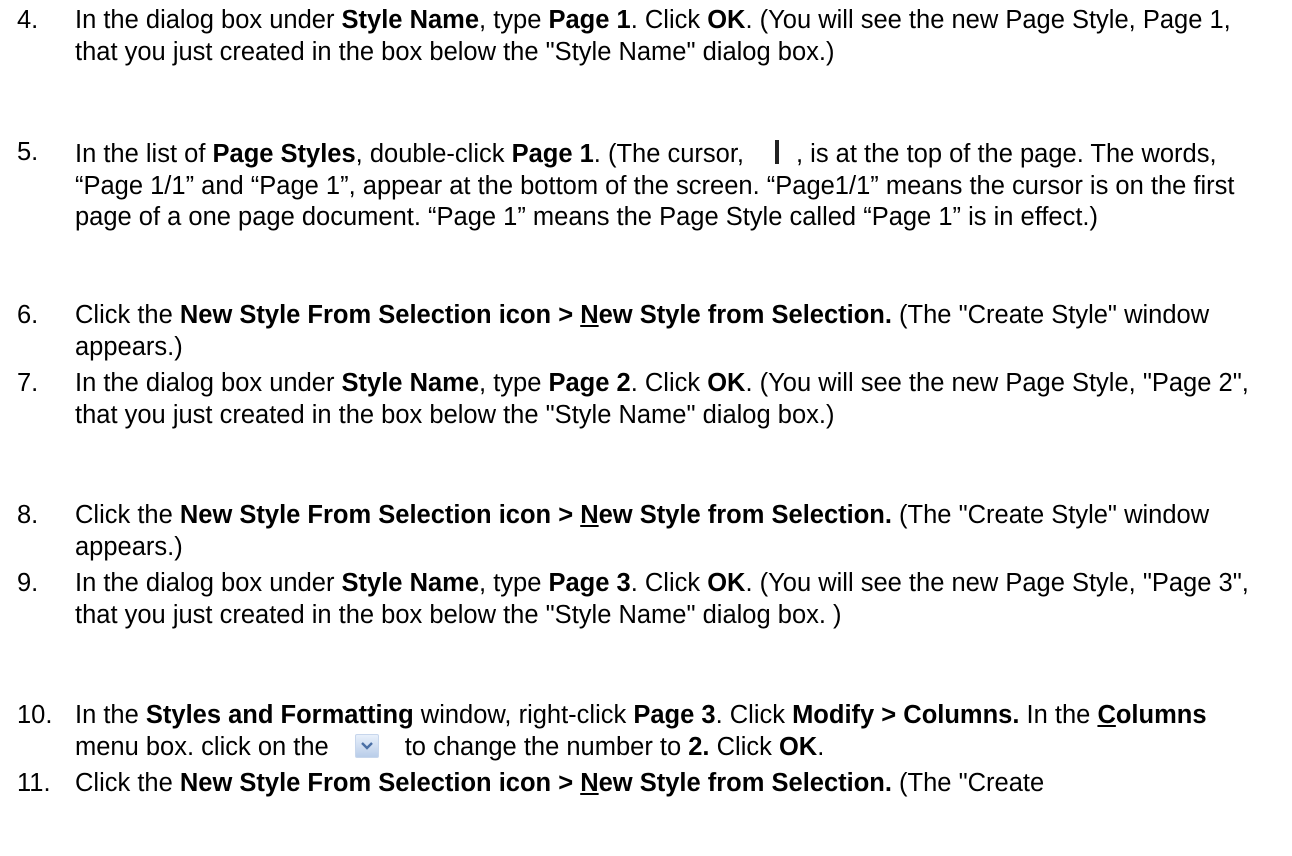 This screenshot has height=856, width=1292. I want to click on step-text: menu box. click on the, so click(202, 746).